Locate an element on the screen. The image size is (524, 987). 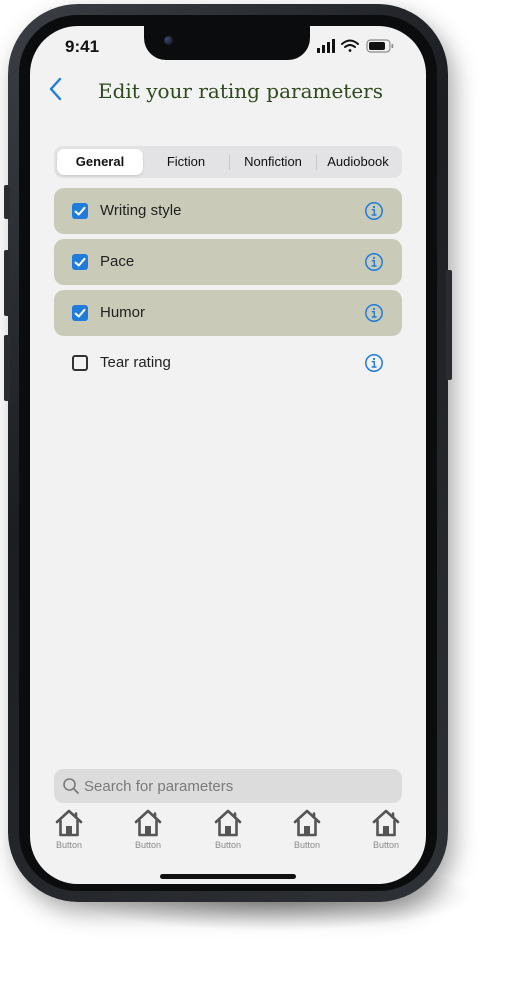
volume-down-button is located at coordinates (7, 368).